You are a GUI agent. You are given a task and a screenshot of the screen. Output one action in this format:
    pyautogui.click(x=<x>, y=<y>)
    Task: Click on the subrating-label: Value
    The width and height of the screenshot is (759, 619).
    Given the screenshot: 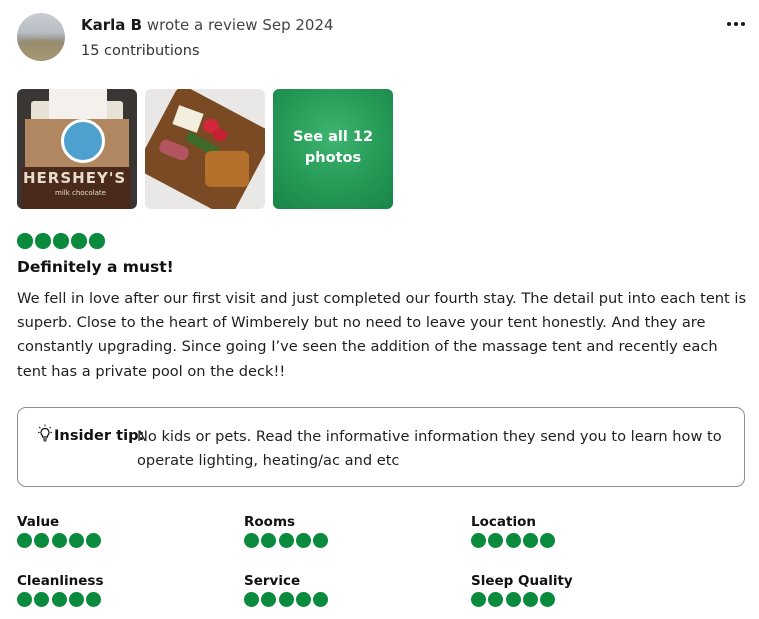 What is the action you would take?
    pyautogui.click(x=38, y=522)
    